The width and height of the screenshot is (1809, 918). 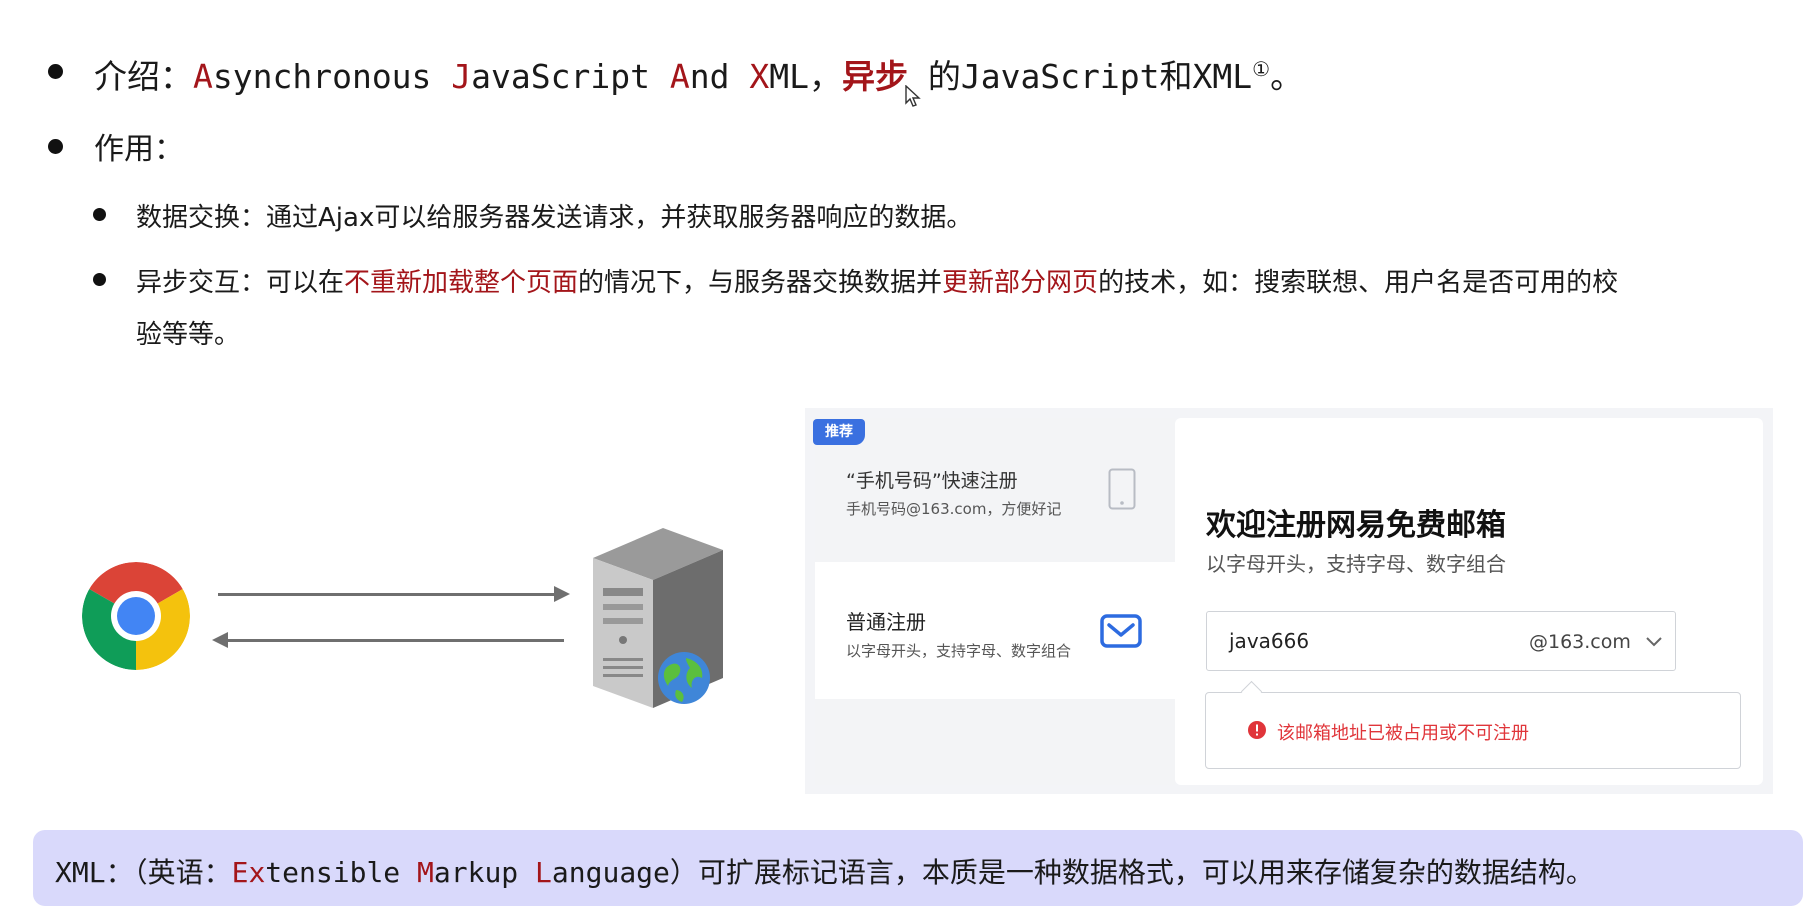 I want to click on mail-icon, so click(x=1121, y=631).